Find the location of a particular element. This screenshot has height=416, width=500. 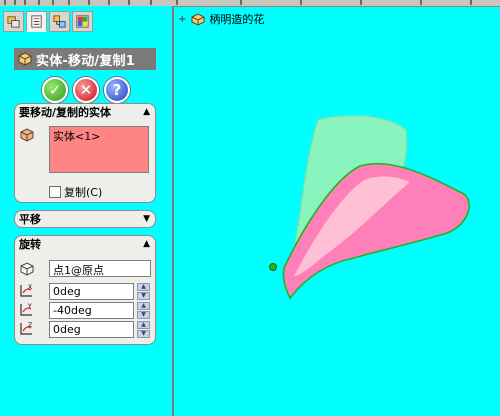

y-rotation-row: Y is located at coordinates (26, 310).